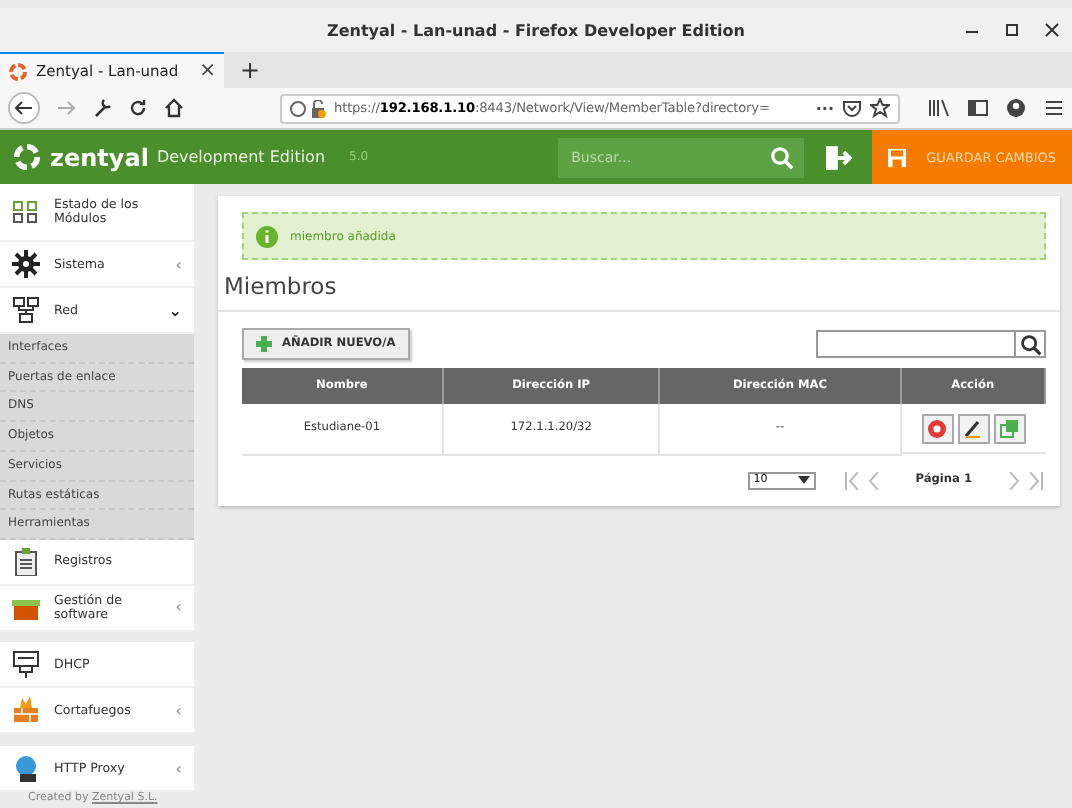 The width and height of the screenshot is (1072, 808). What do you see at coordinates (880, 108) in the screenshot?
I see `star-icon` at bounding box center [880, 108].